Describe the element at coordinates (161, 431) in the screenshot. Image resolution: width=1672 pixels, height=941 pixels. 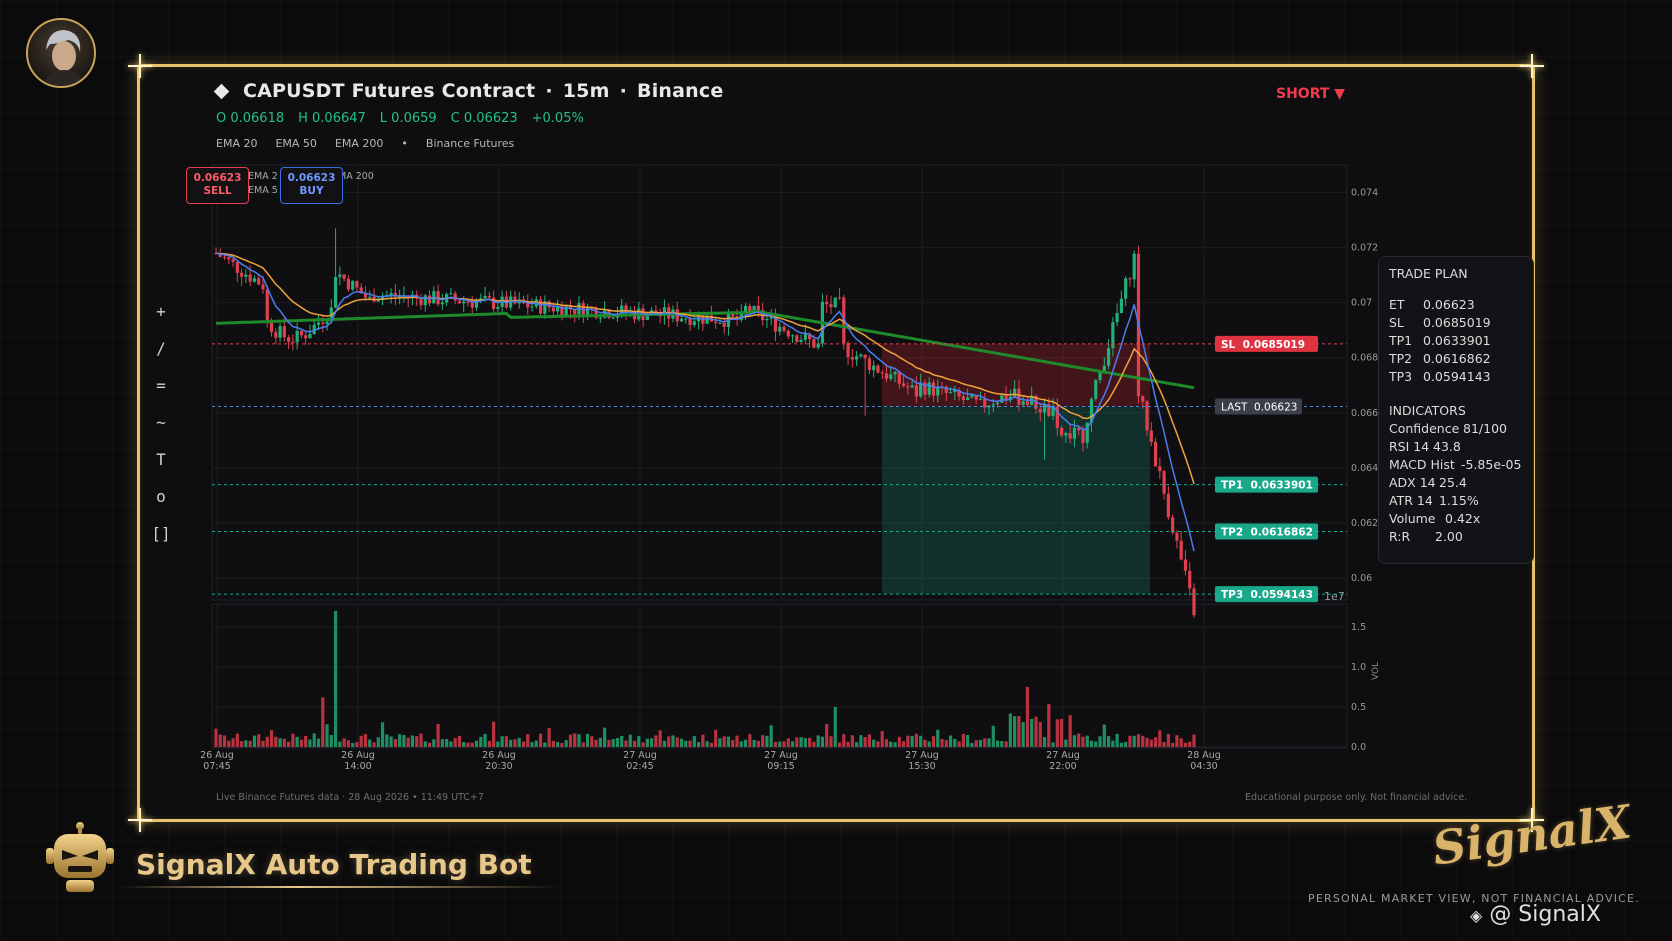
I see `brush-tool-icon: ~` at that location.